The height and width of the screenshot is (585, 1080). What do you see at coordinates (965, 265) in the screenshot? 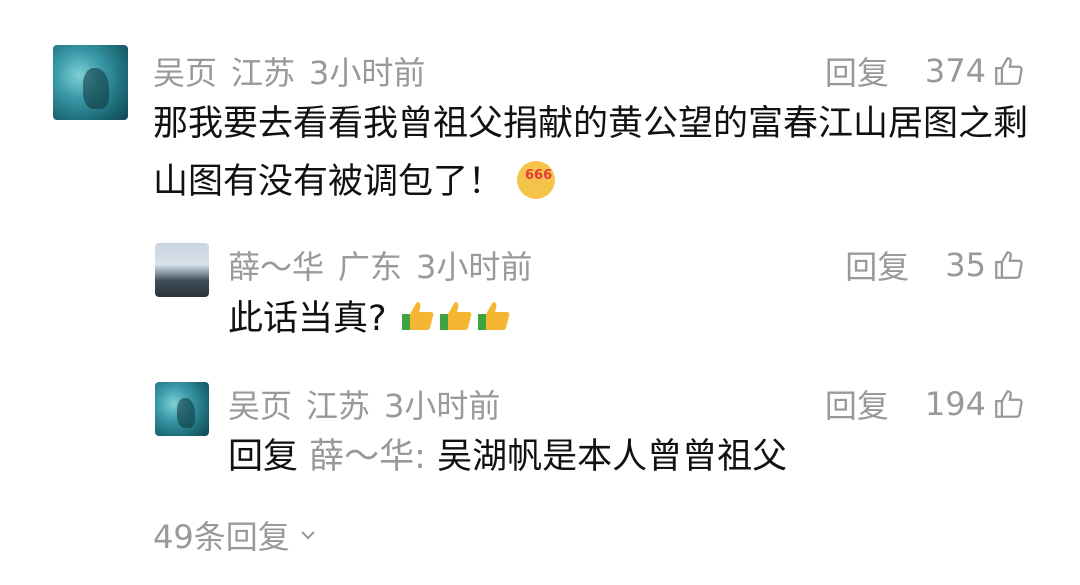
I see `like-count: 35` at bounding box center [965, 265].